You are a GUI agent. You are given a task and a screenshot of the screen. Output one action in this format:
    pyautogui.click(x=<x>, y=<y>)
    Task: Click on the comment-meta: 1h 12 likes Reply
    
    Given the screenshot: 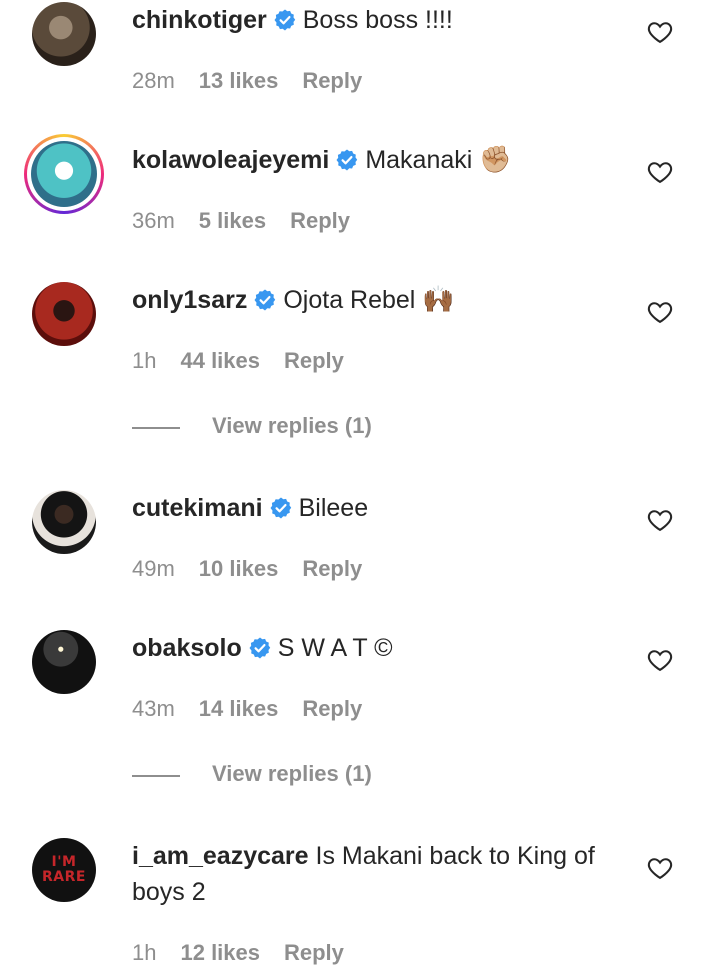 What is the action you would take?
    pyautogui.click(x=238, y=953)
    